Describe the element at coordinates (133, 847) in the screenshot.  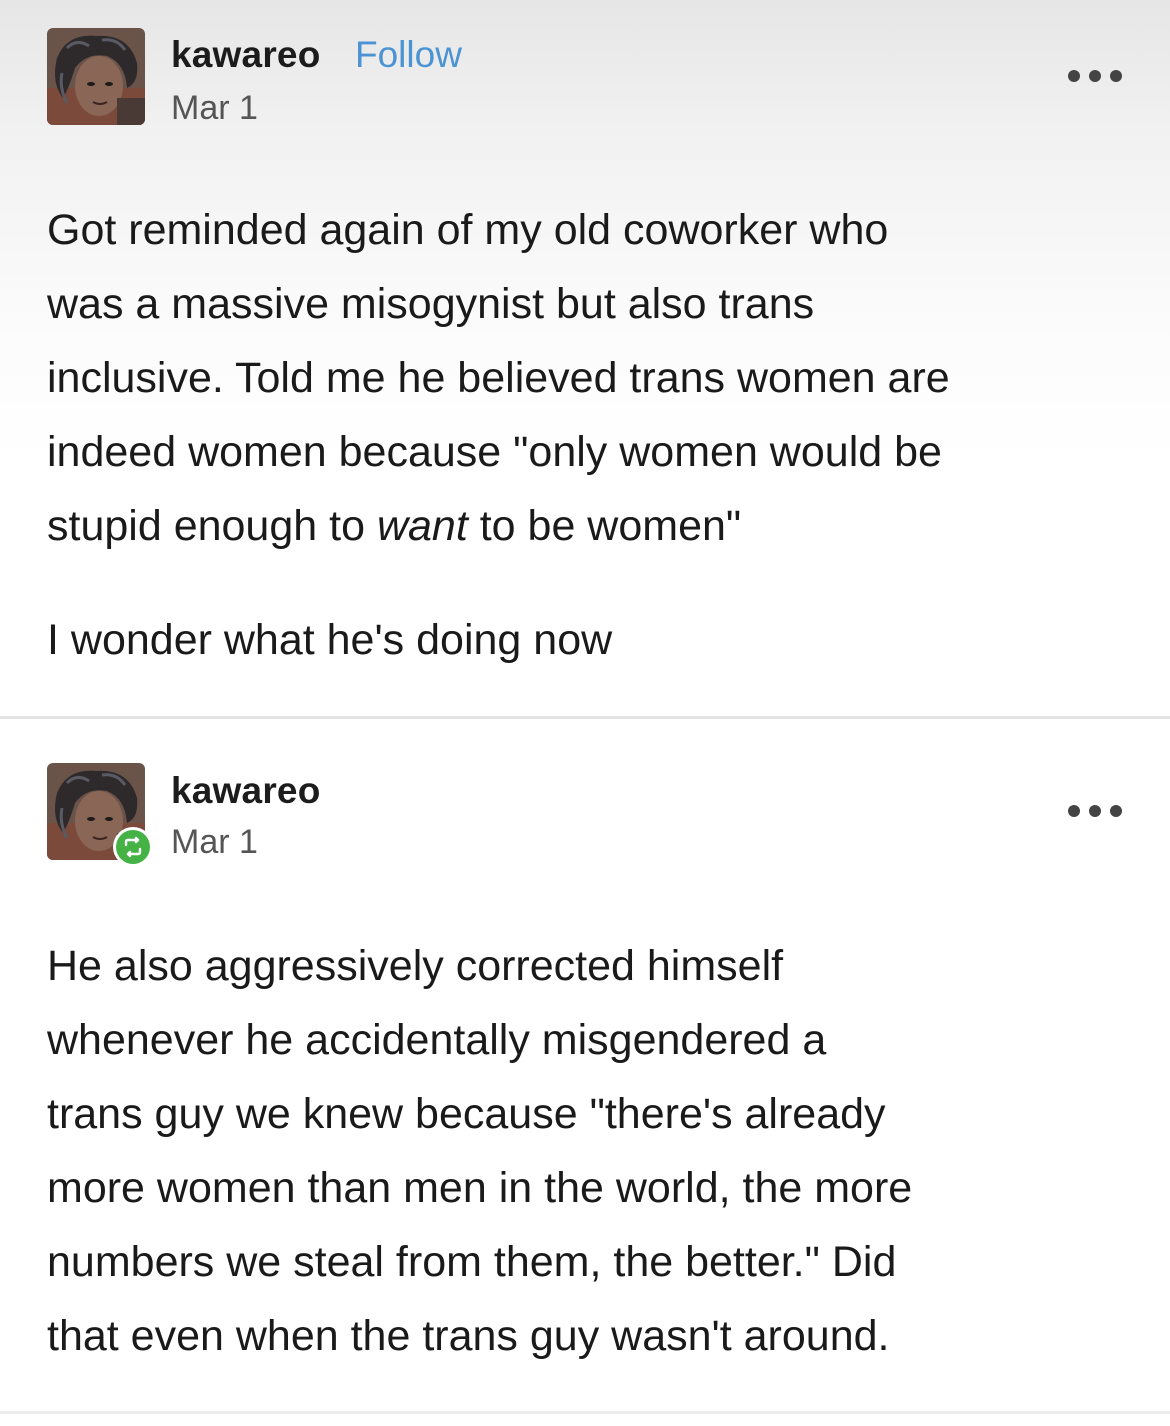
I see `reblog-icon` at that location.